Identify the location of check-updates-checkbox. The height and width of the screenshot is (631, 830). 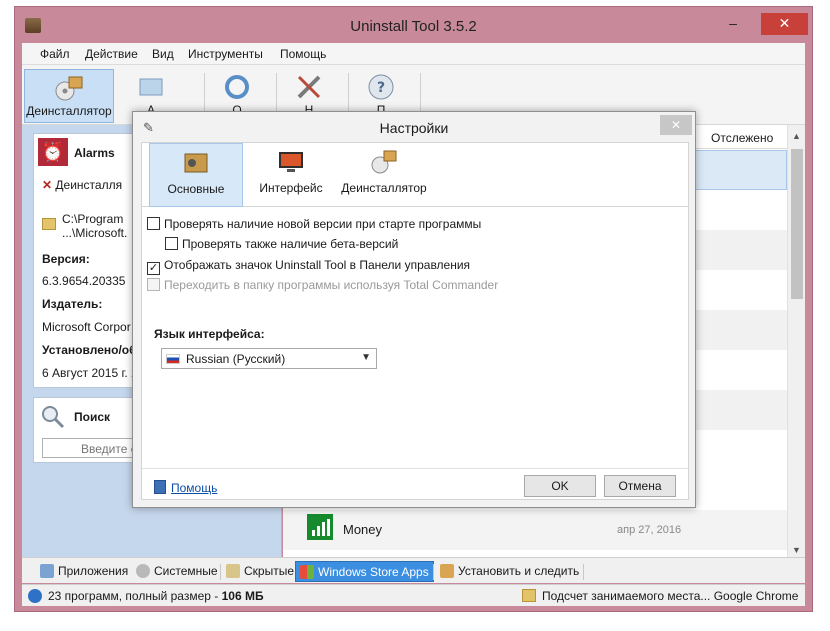
(153, 223).